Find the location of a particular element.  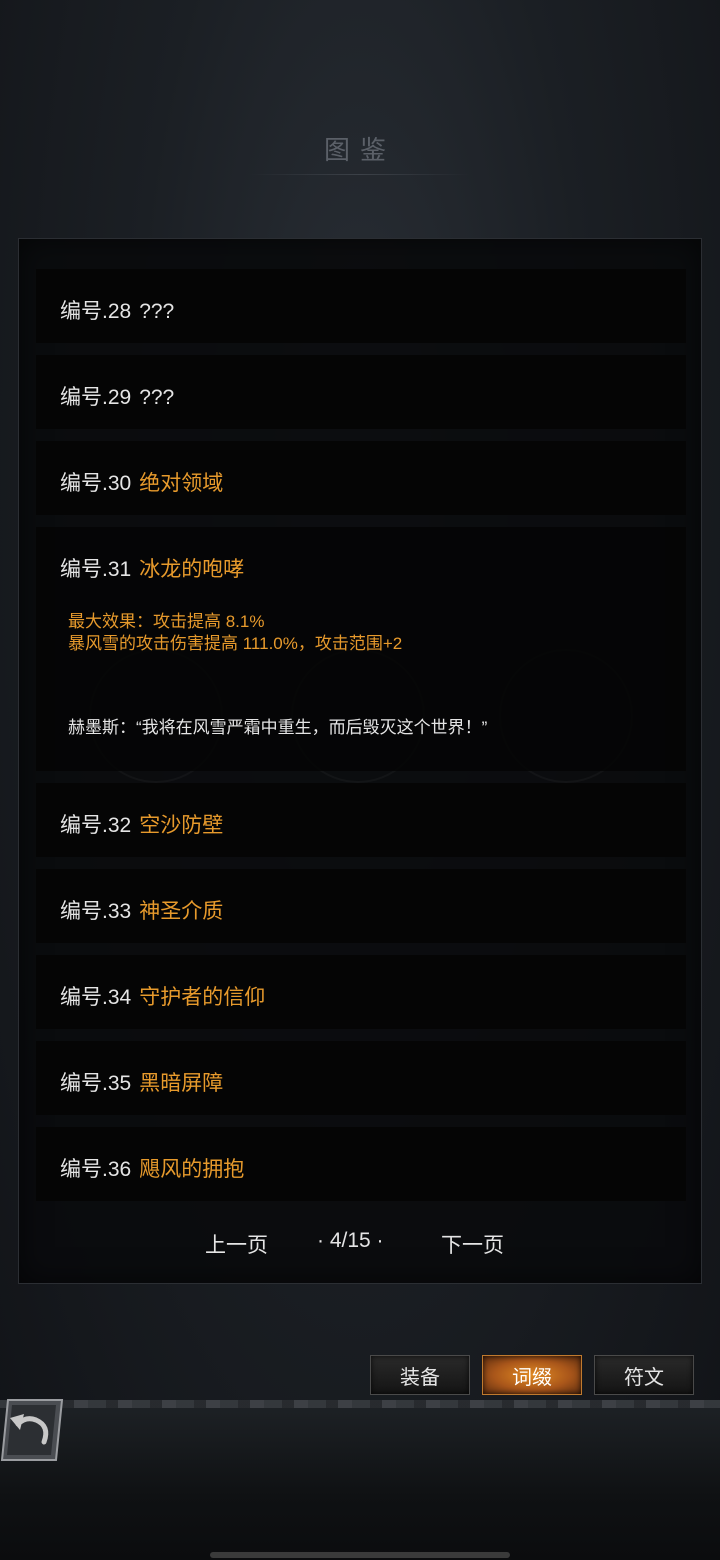

header: 图鉴 is located at coordinates (360, 152).